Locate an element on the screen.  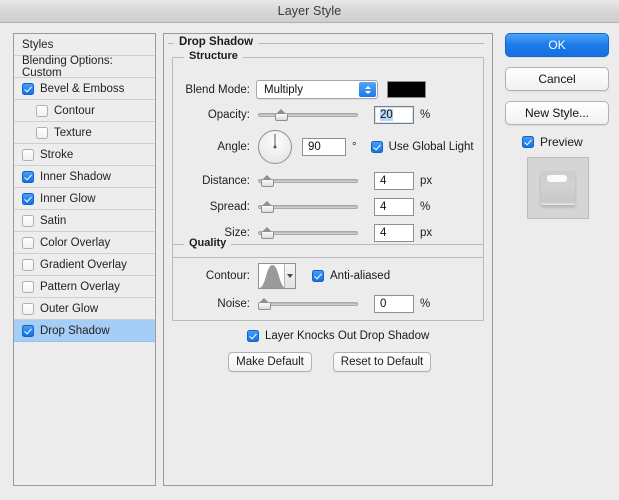
distance-slider is located at coordinates (308, 181).